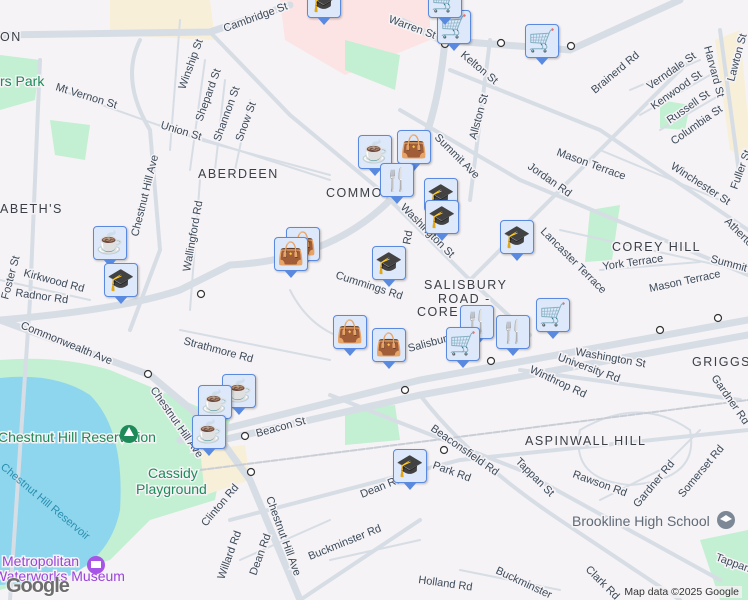 The width and height of the screenshot is (748, 600). What do you see at coordinates (524, 582) in the screenshot?
I see `street-label: Buckminster` at bounding box center [524, 582].